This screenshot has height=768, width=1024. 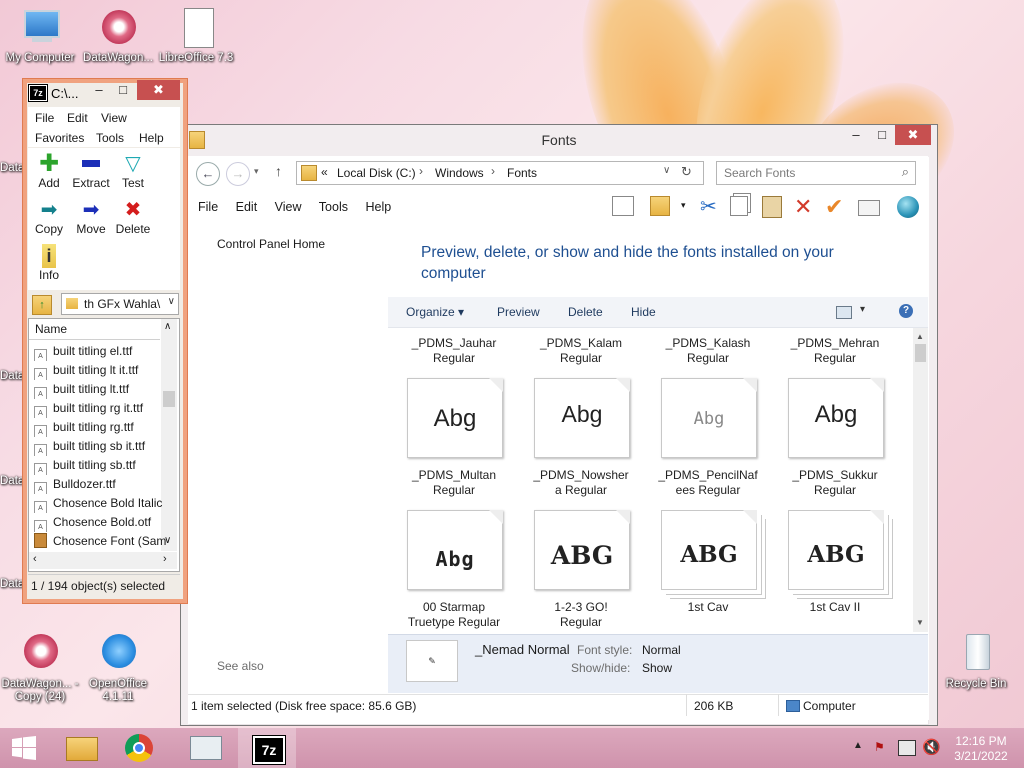 I want to click on desktop-icon-my-computer: My Computer, so click(x=40, y=35).